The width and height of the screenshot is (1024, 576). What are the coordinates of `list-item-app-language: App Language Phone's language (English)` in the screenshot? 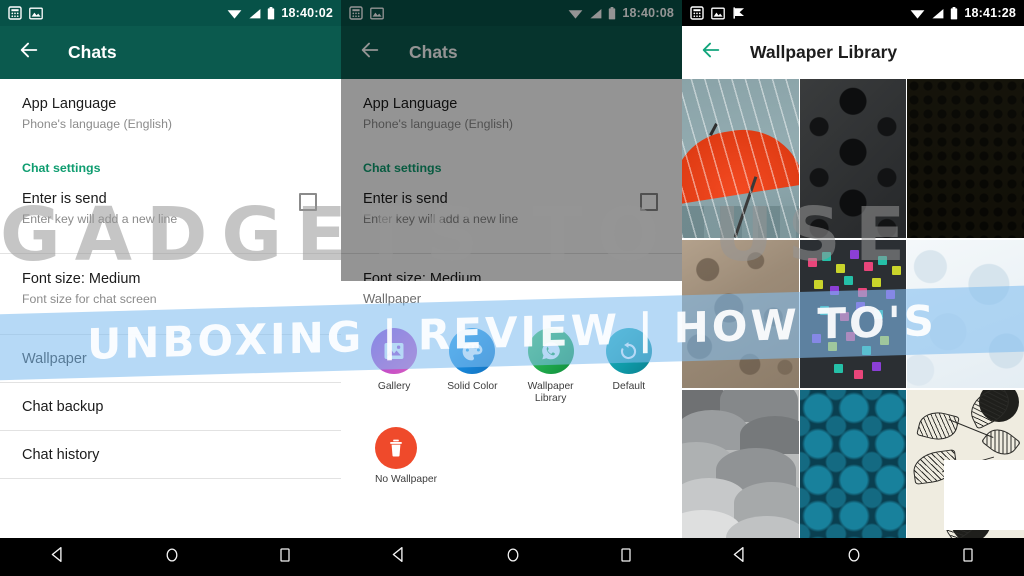 It's located at (170, 112).